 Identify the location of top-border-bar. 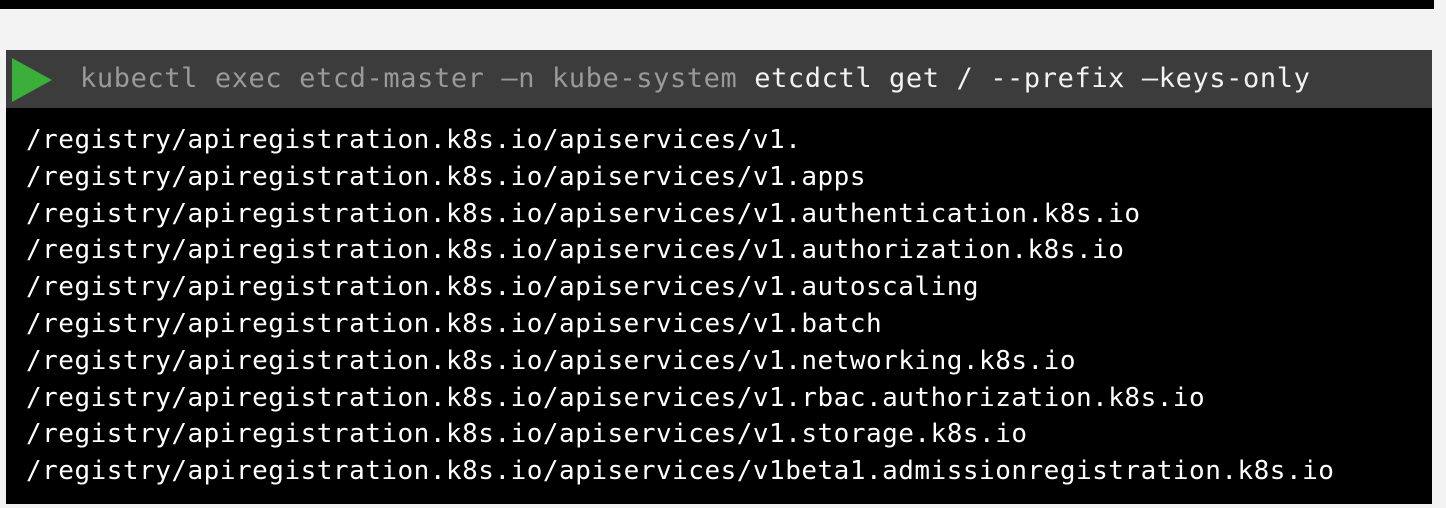
(717, 4).